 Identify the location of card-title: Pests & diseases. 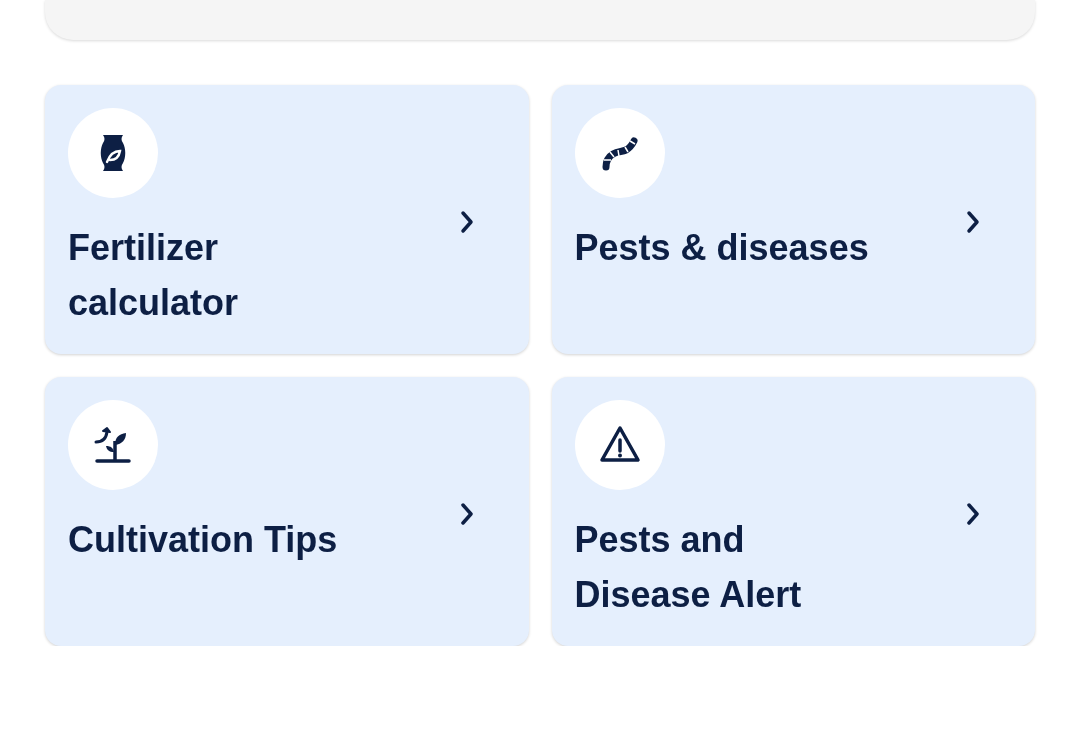
(722, 248).